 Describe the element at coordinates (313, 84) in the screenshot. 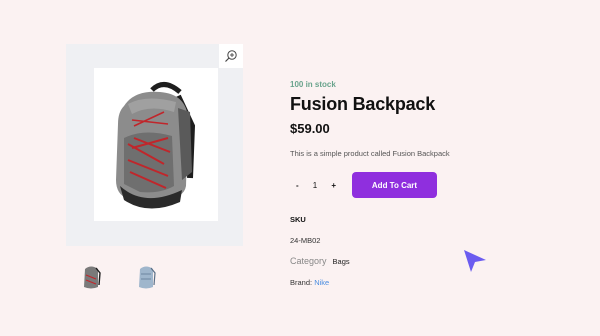

I see `stock-status: 100 in stock` at that location.